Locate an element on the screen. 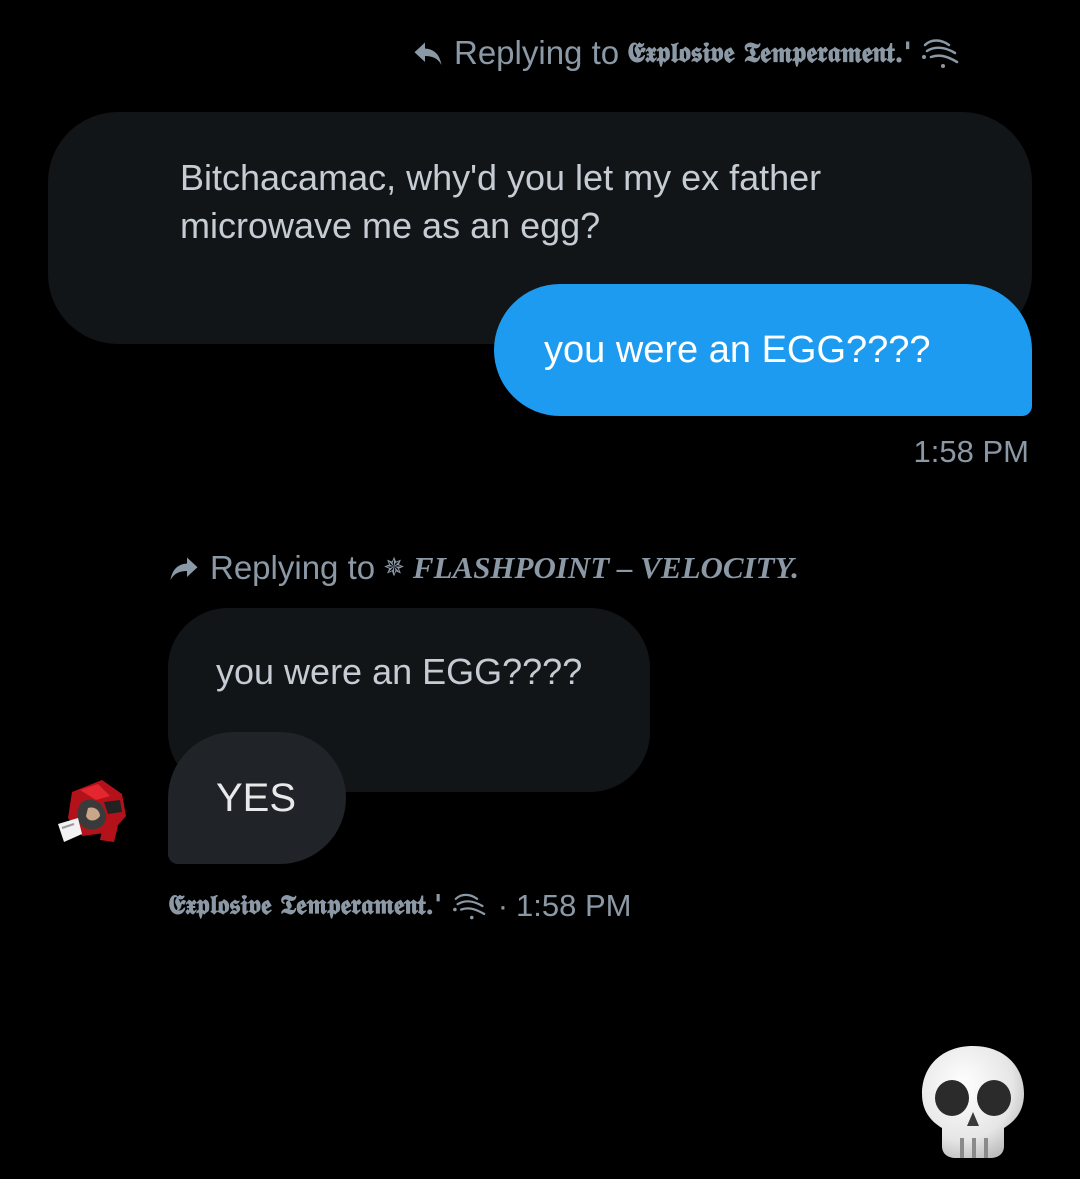  star-symbol-icon: ✵ is located at coordinates (394, 568).